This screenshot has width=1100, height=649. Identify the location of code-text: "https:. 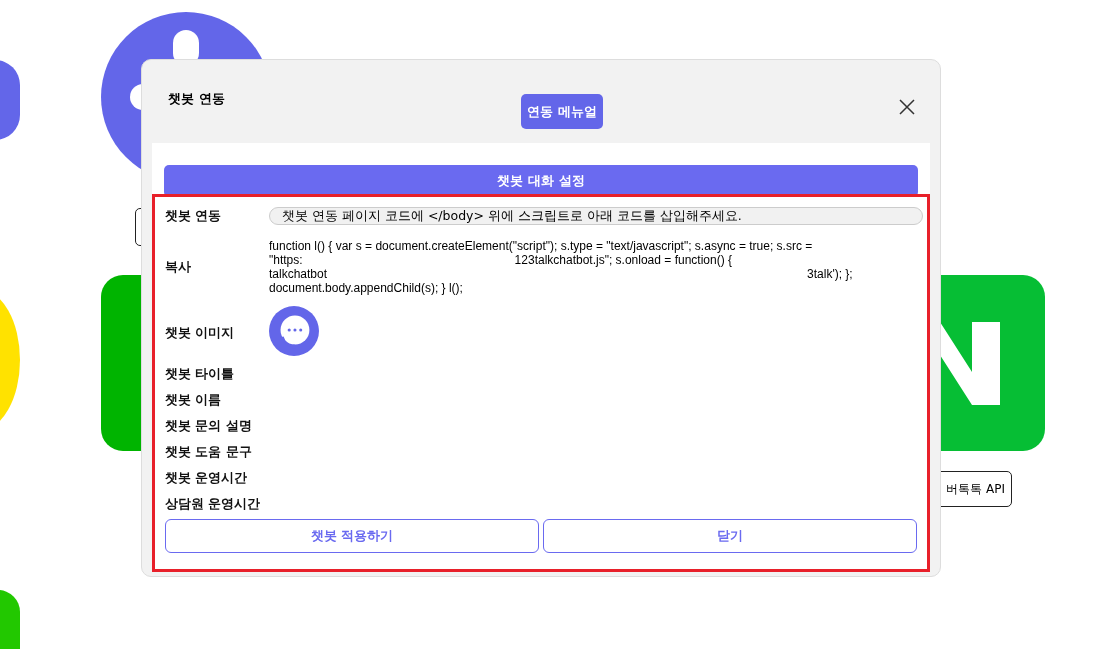
(286, 260).